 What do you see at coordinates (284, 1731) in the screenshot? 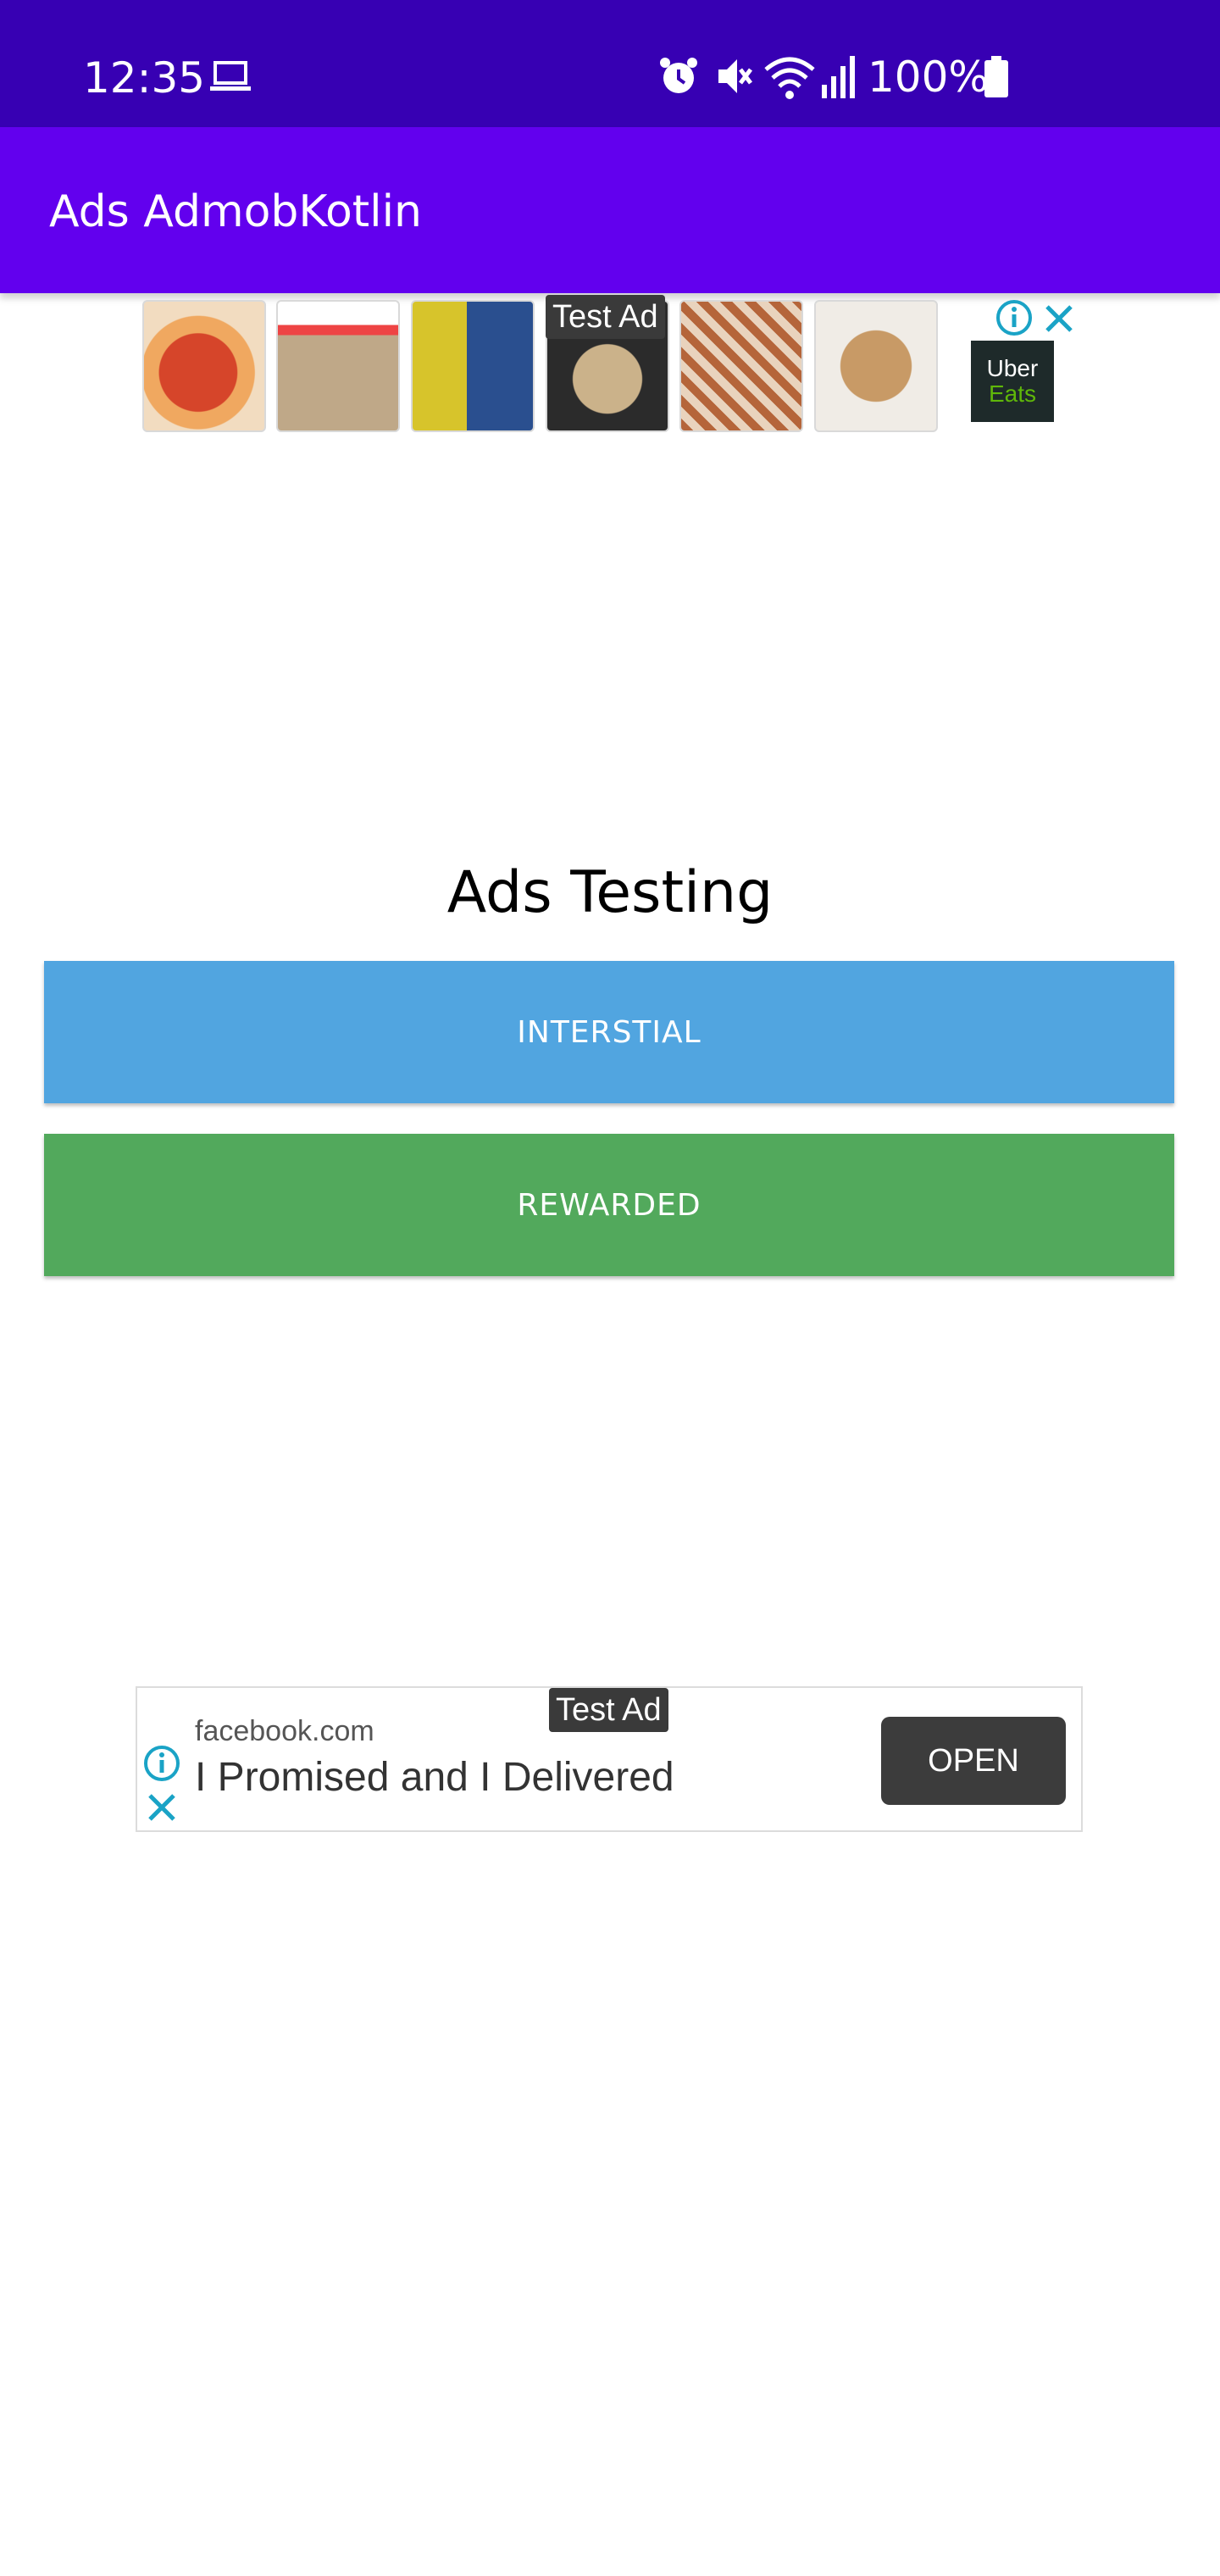
I see `ad-domain: facebook.com` at bounding box center [284, 1731].